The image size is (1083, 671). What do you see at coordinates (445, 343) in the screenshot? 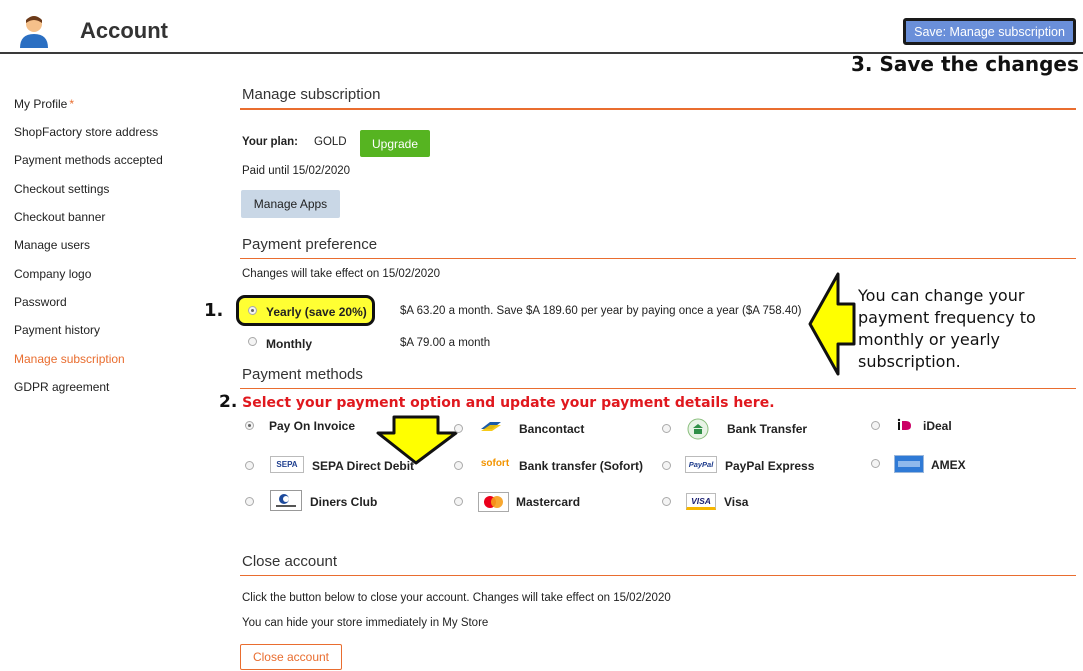
I see `monthly-desc: $A 79.00 a month` at bounding box center [445, 343].